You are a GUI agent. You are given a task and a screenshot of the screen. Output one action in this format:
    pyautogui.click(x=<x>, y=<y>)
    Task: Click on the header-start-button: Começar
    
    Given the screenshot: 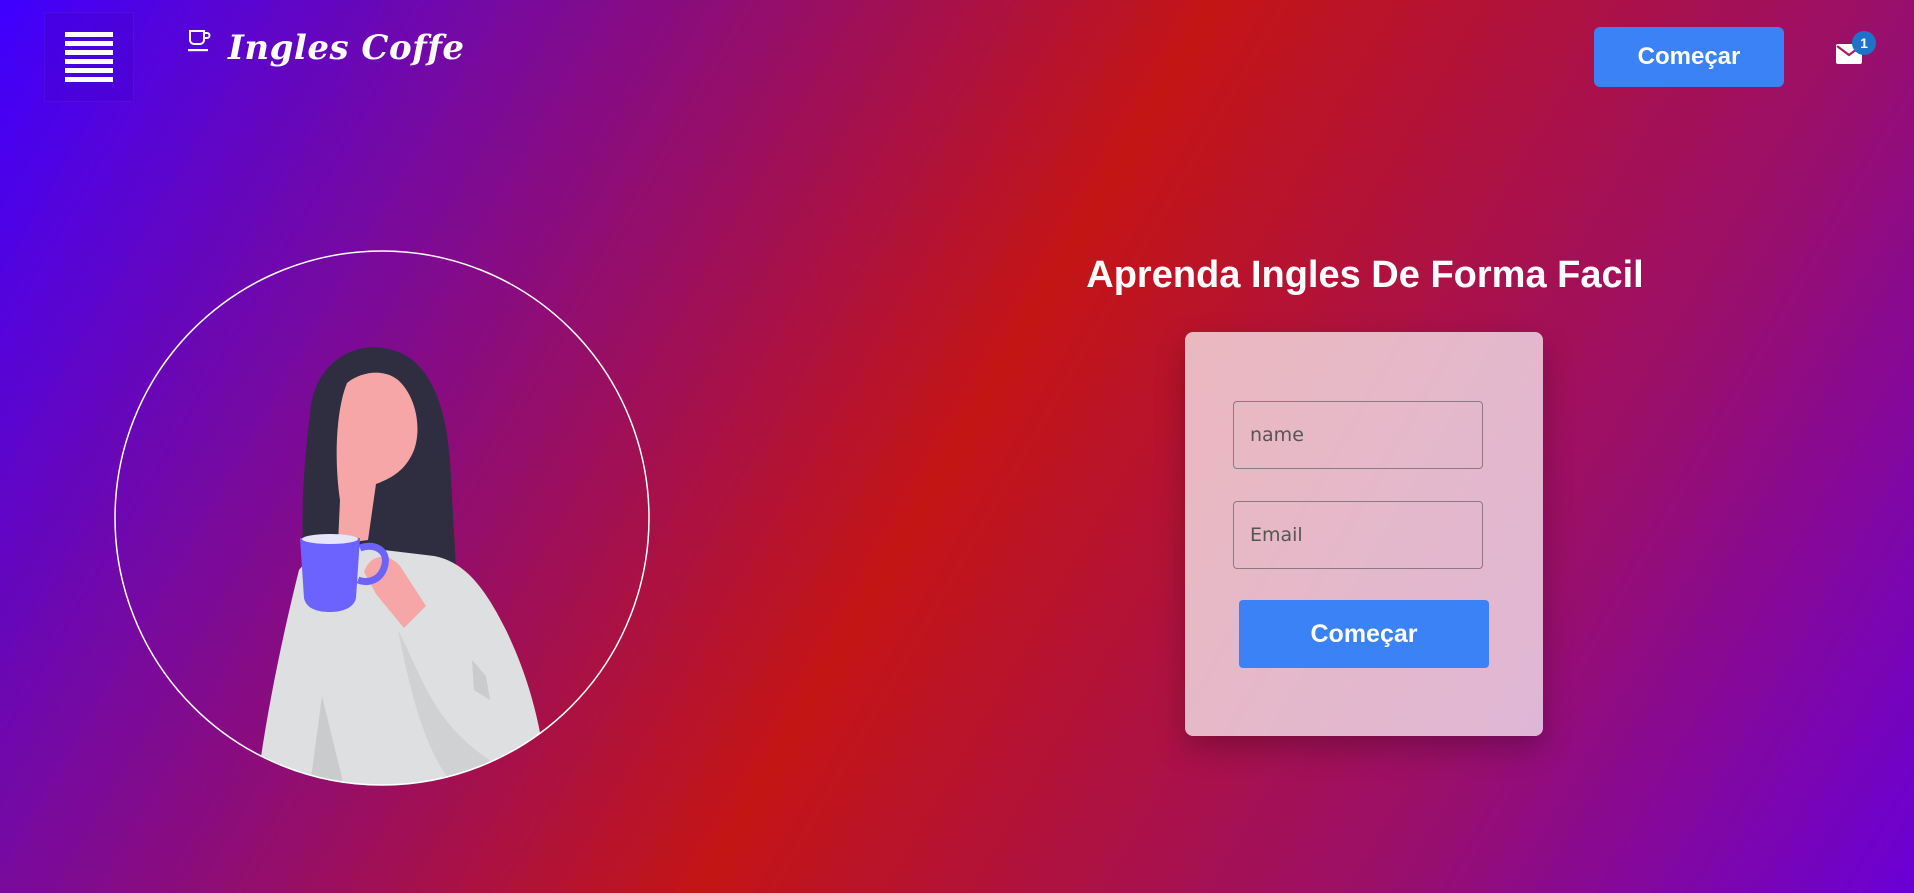 What is the action you would take?
    pyautogui.click(x=1689, y=57)
    